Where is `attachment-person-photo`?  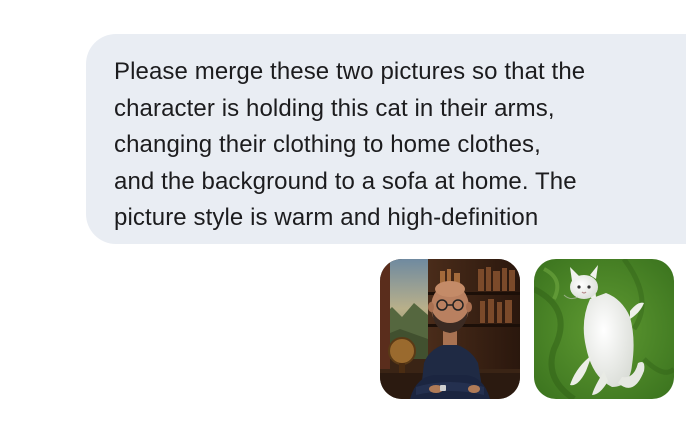 attachment-person-photo is located at coordinates (450, 329).